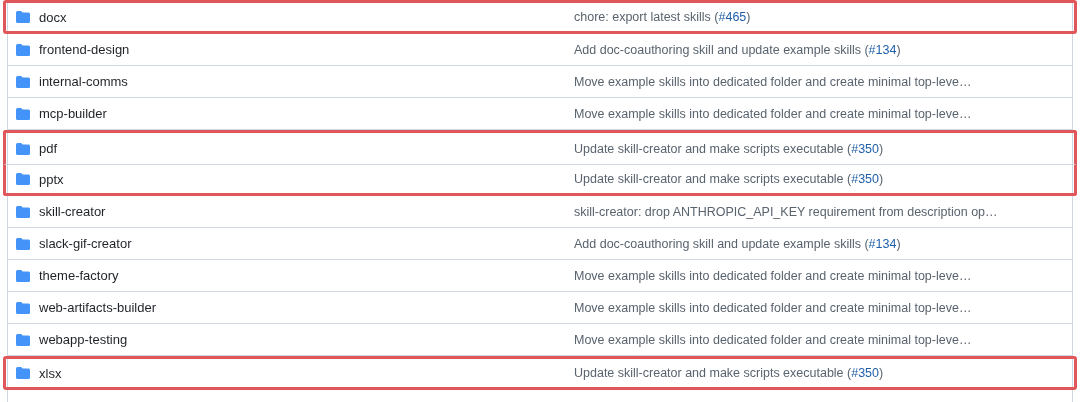 Image resolution: width=1080 pixels, height=402 pixels. What do you see at coordinates (732, 17) in the screenshot?
I see `pull-request-link: #465` at bounding box center [732, 17].